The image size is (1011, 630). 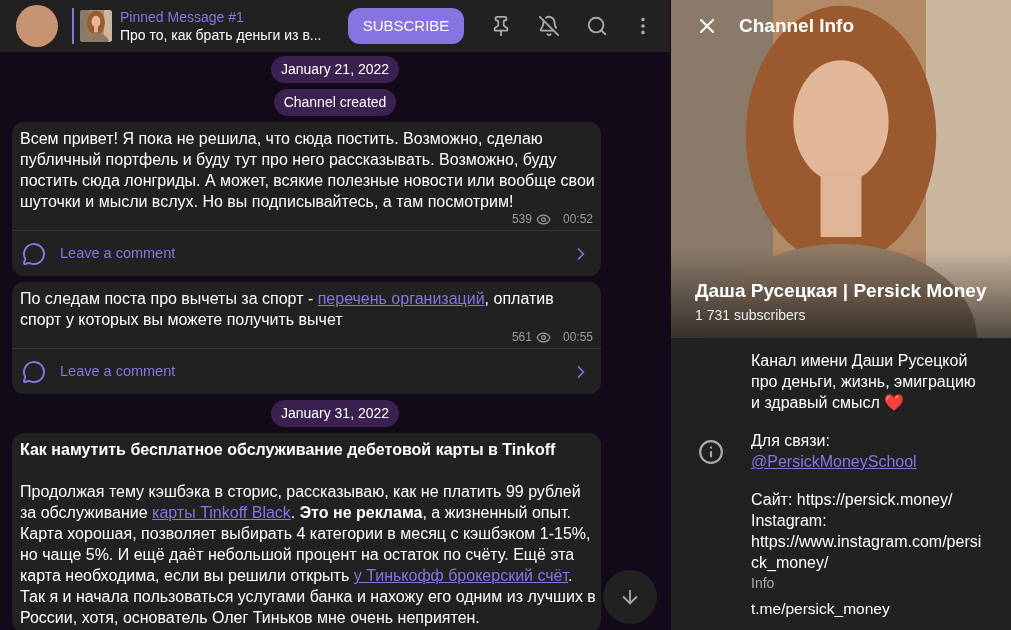 What do you see at coordinates (577, 337) in the screenshot?
I see `message-time: 00:55` at bounding box center [577, 337].